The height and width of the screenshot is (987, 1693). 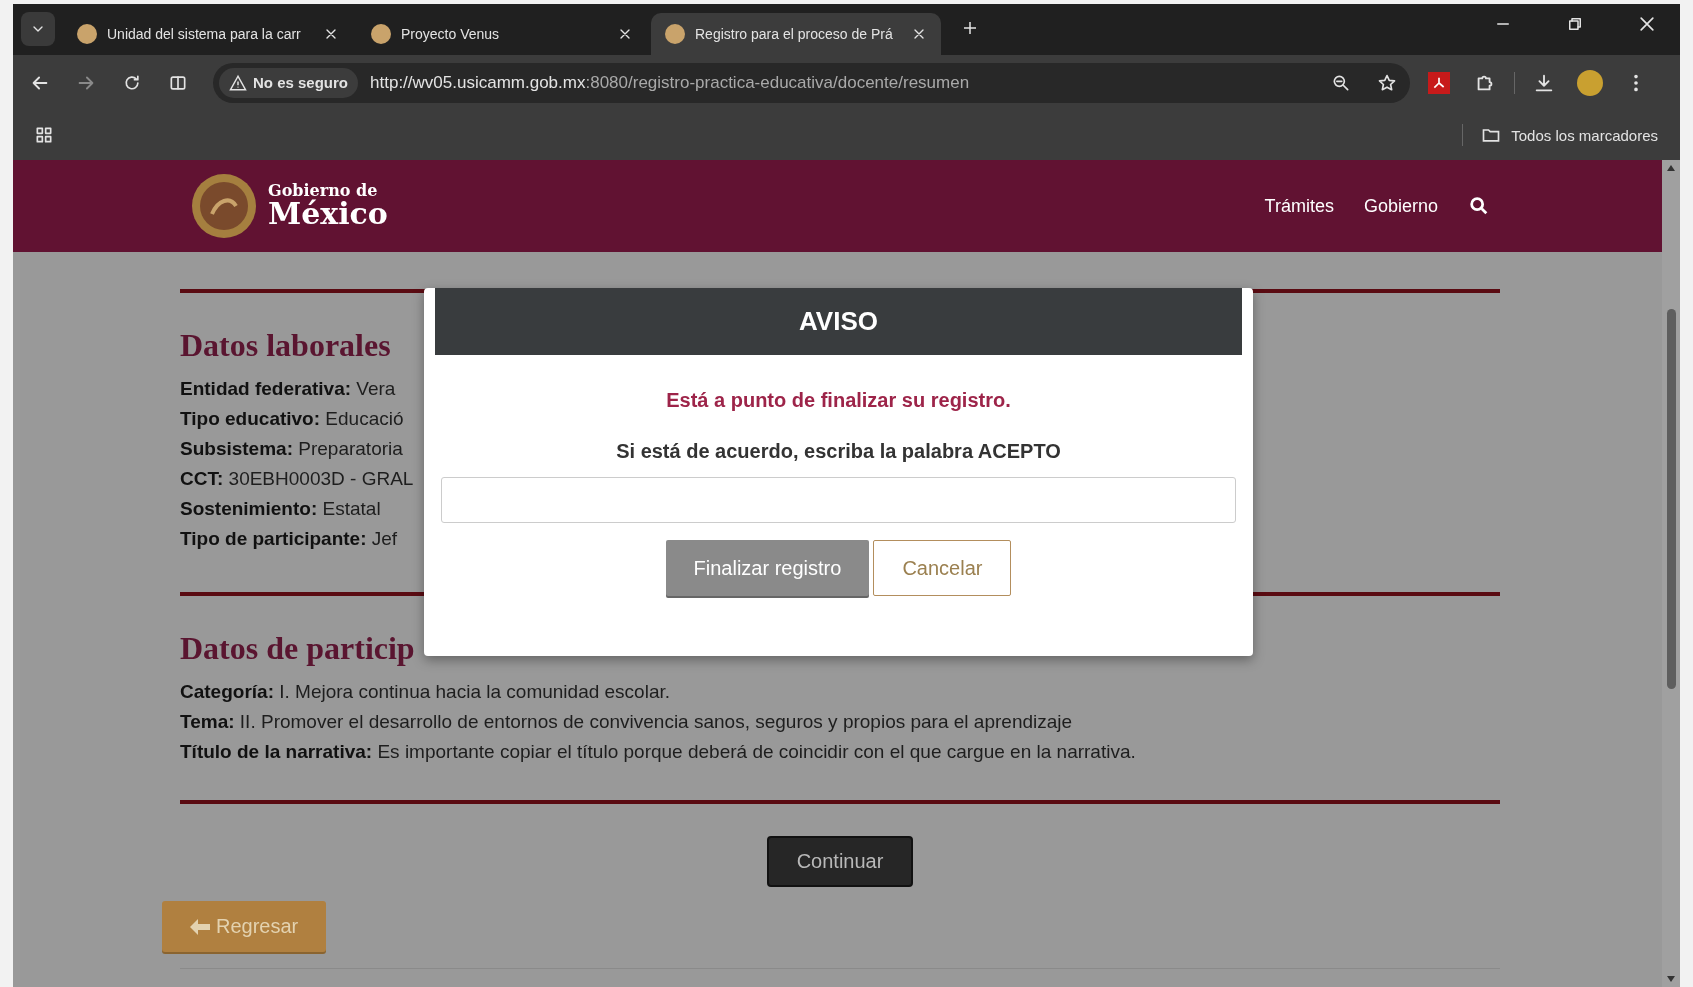 What do you see at coordinates (1400, 206) in the screenshot?
I see `nav-link: Gobierno` at bounding box center [1400, 206].